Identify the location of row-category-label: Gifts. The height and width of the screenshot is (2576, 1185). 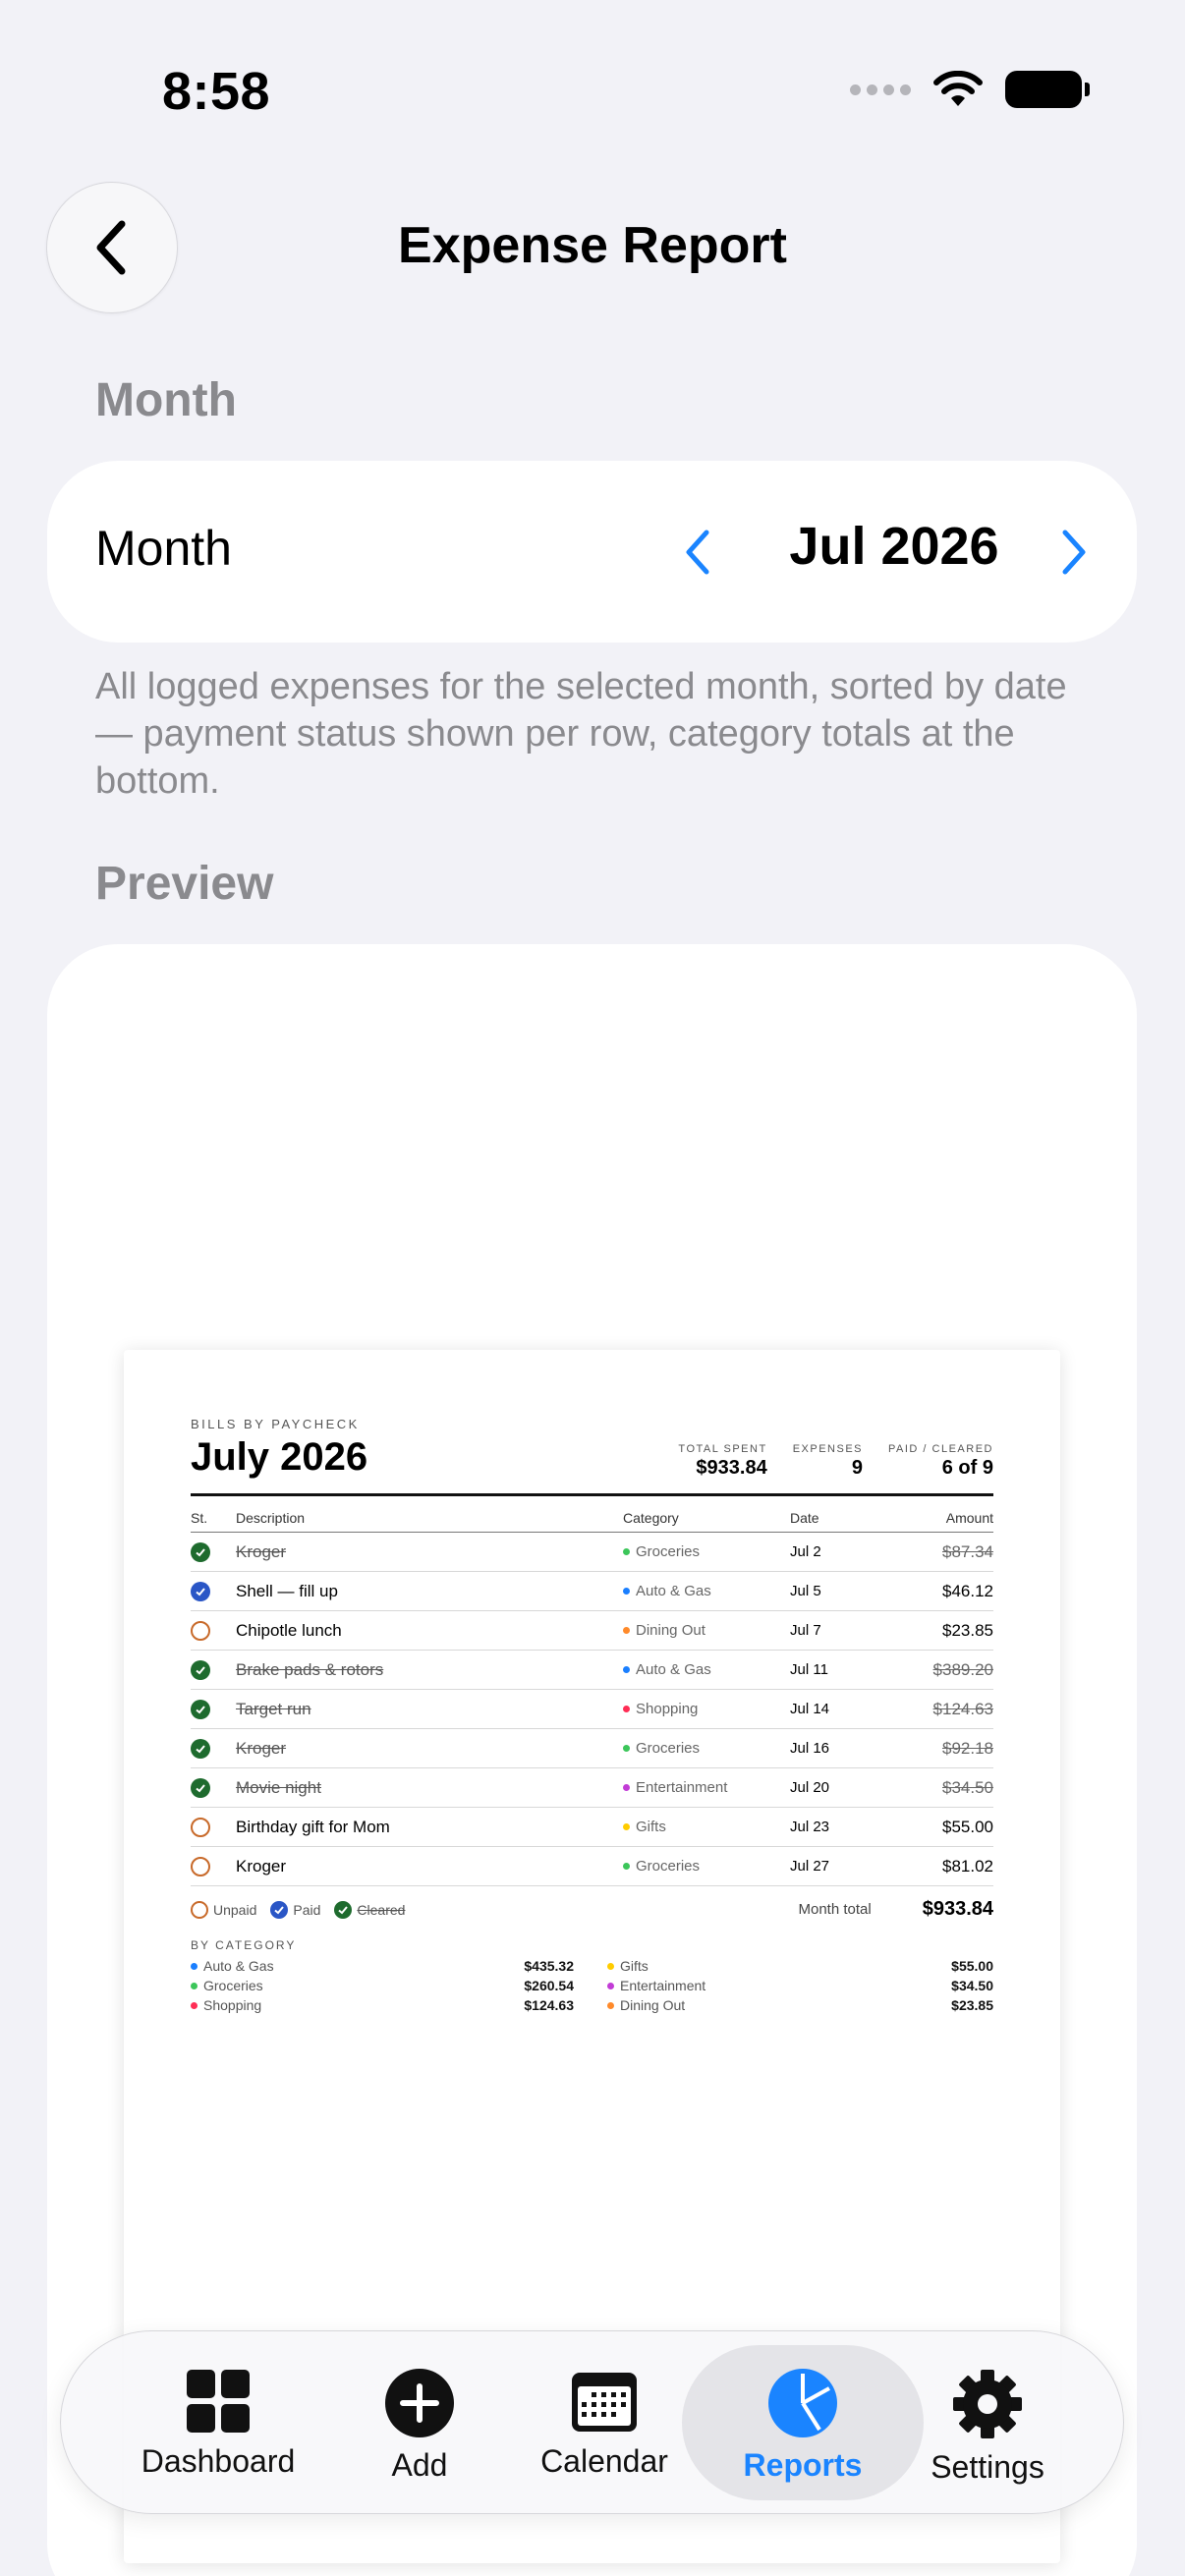
(651, 1827).